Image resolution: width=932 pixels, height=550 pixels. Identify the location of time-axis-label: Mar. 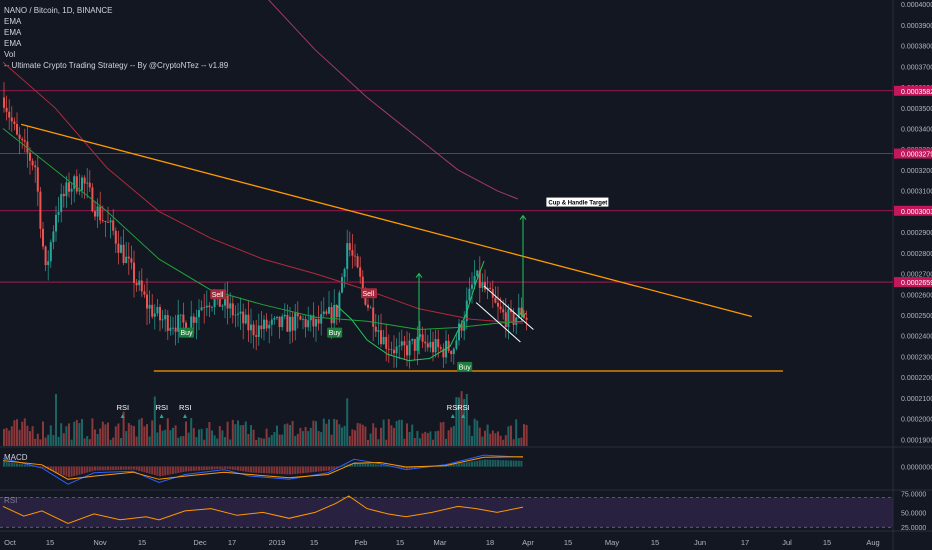
(440, 542).